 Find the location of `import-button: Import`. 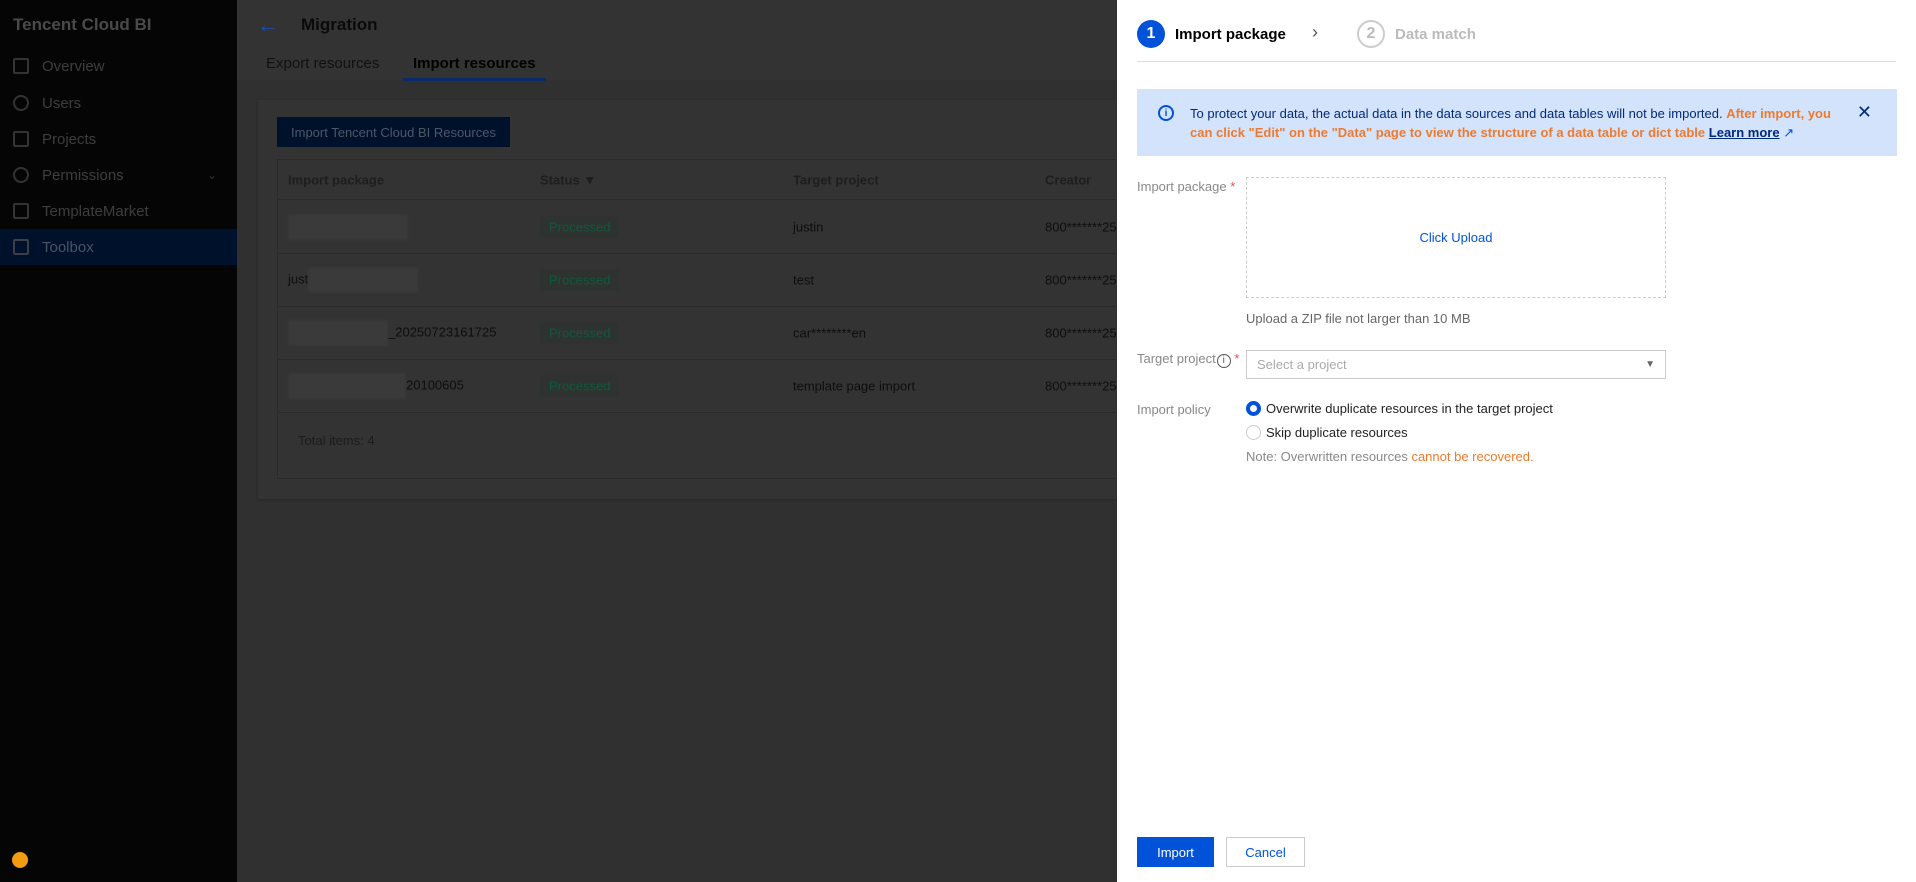

import-button: Import is located at coordinates (1175, 852).